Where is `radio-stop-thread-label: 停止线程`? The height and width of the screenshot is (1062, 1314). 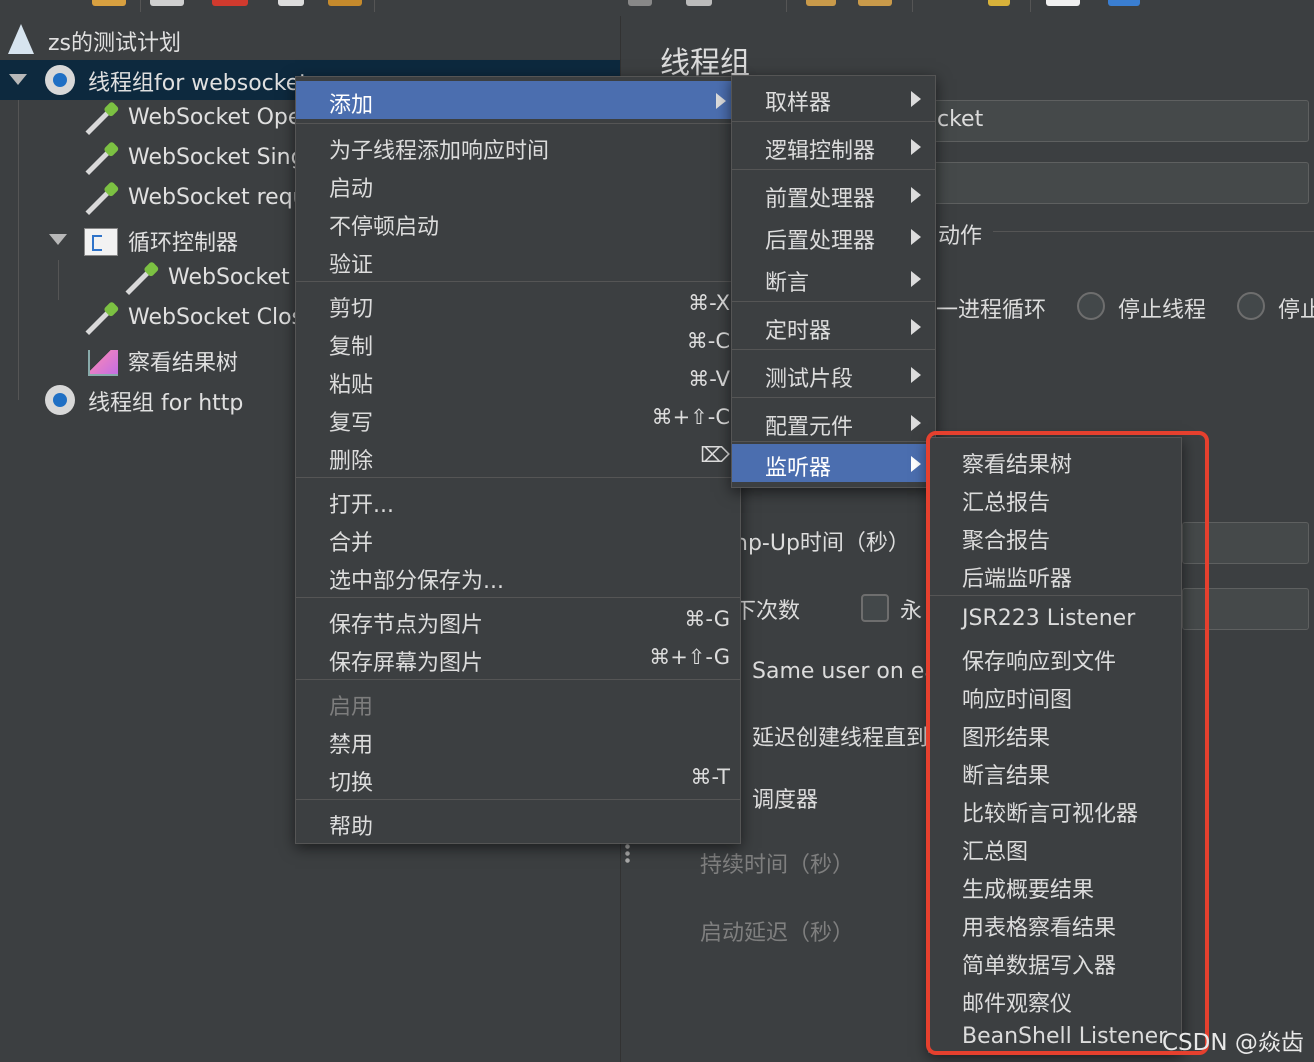
radio-stop-thread-label: 停止线程 is located at coordinates (1162, 310).